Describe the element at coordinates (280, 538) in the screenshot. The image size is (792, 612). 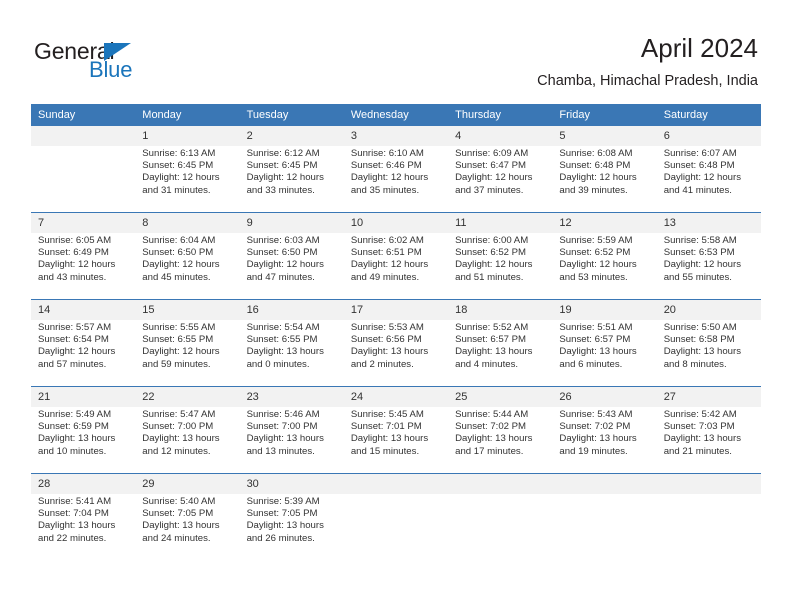
I see `day-detail-line: and 26 minutes.` at that location.